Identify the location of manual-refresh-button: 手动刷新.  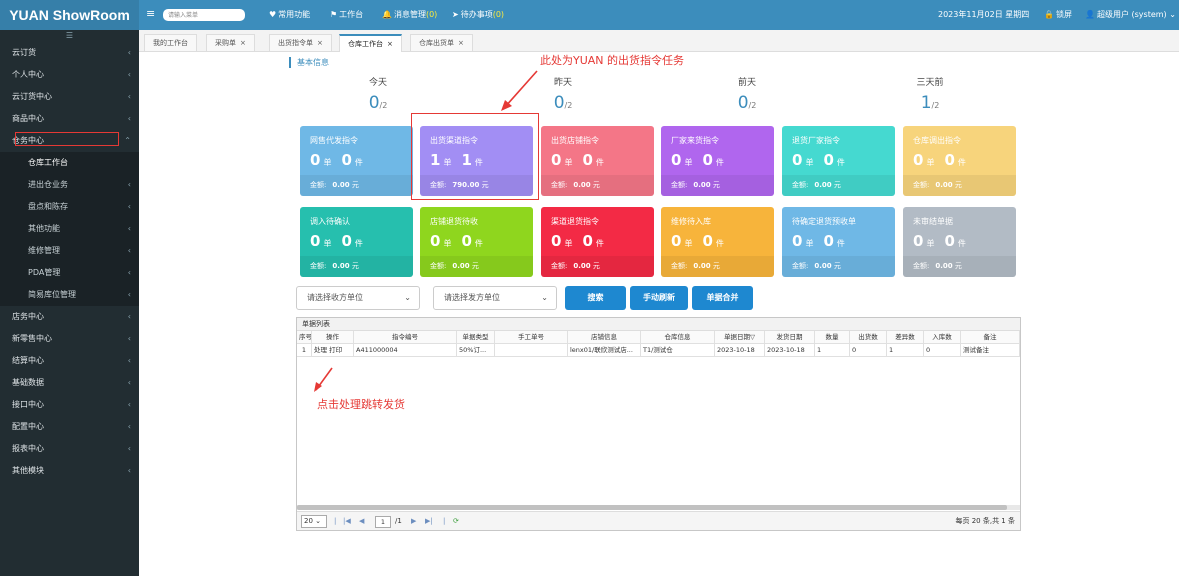
(659, 298).